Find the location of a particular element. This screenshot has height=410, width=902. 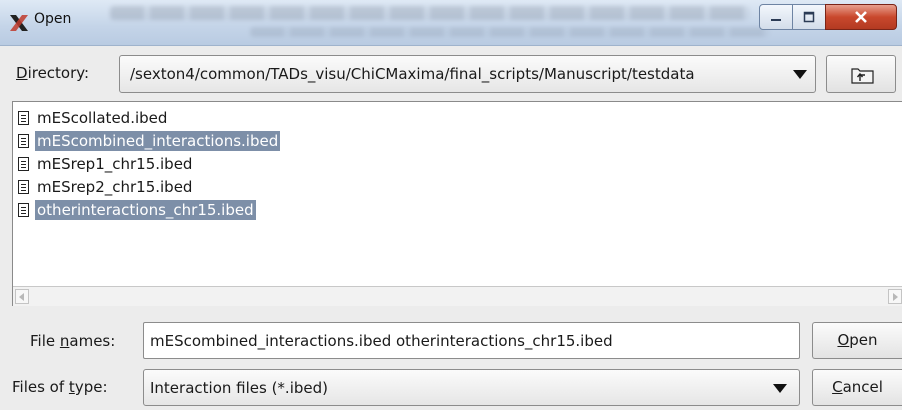

file-name: mESrep1_chr15.ibed is located at coordinates (115, 163).